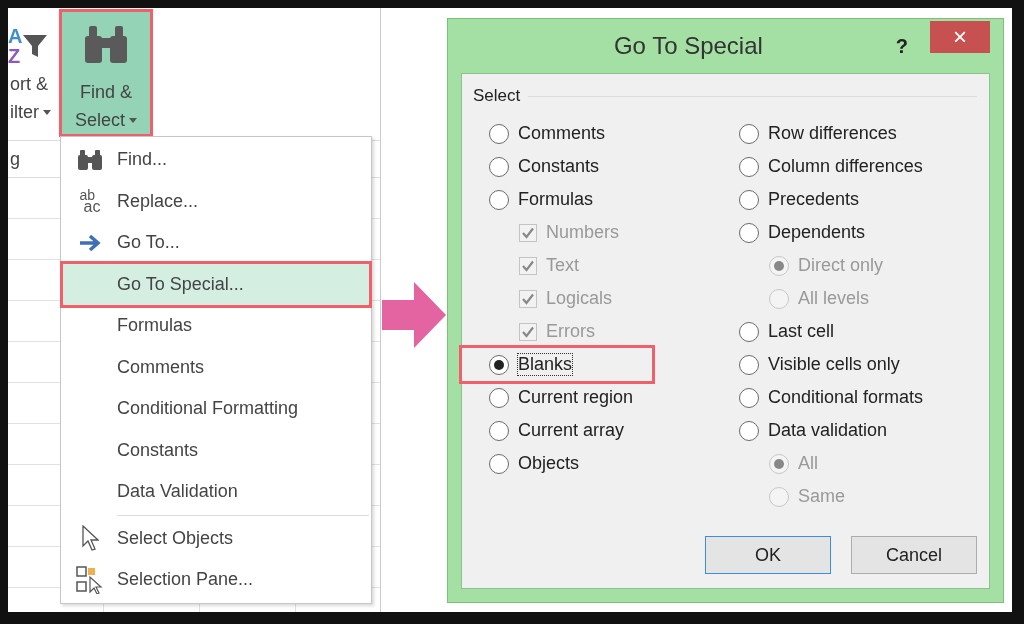  I want to click on selection-pane-icon, so click(90, 579).